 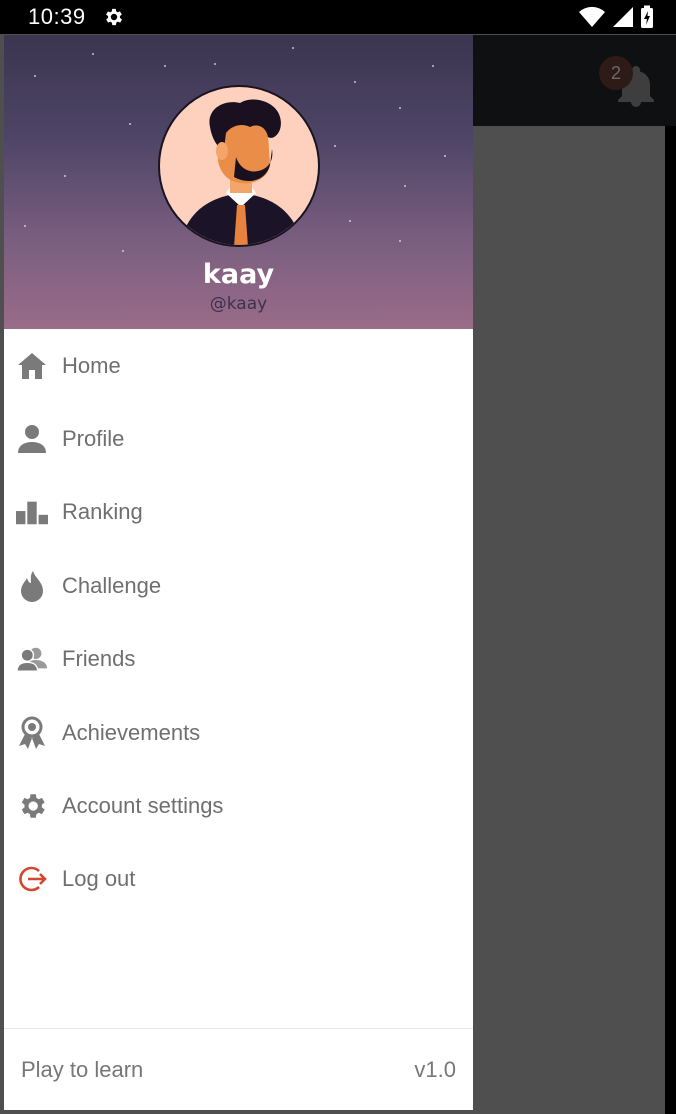 I want to click on menu-label: Friends, so click(x=99, y=659).